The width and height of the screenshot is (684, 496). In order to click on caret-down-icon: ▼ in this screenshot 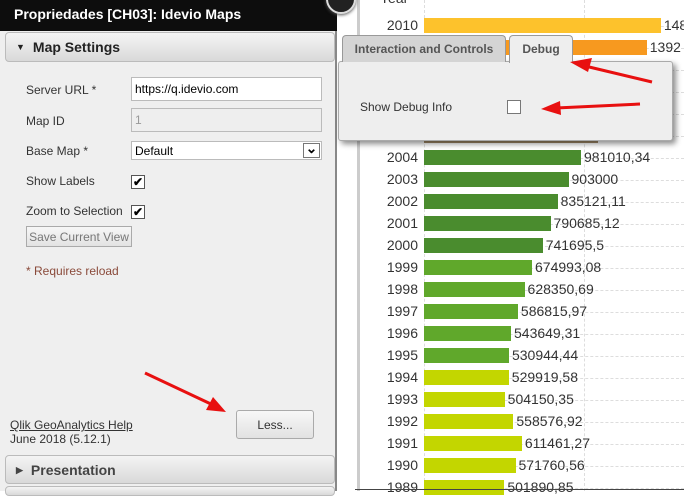, I will do `click(20, 47)`.